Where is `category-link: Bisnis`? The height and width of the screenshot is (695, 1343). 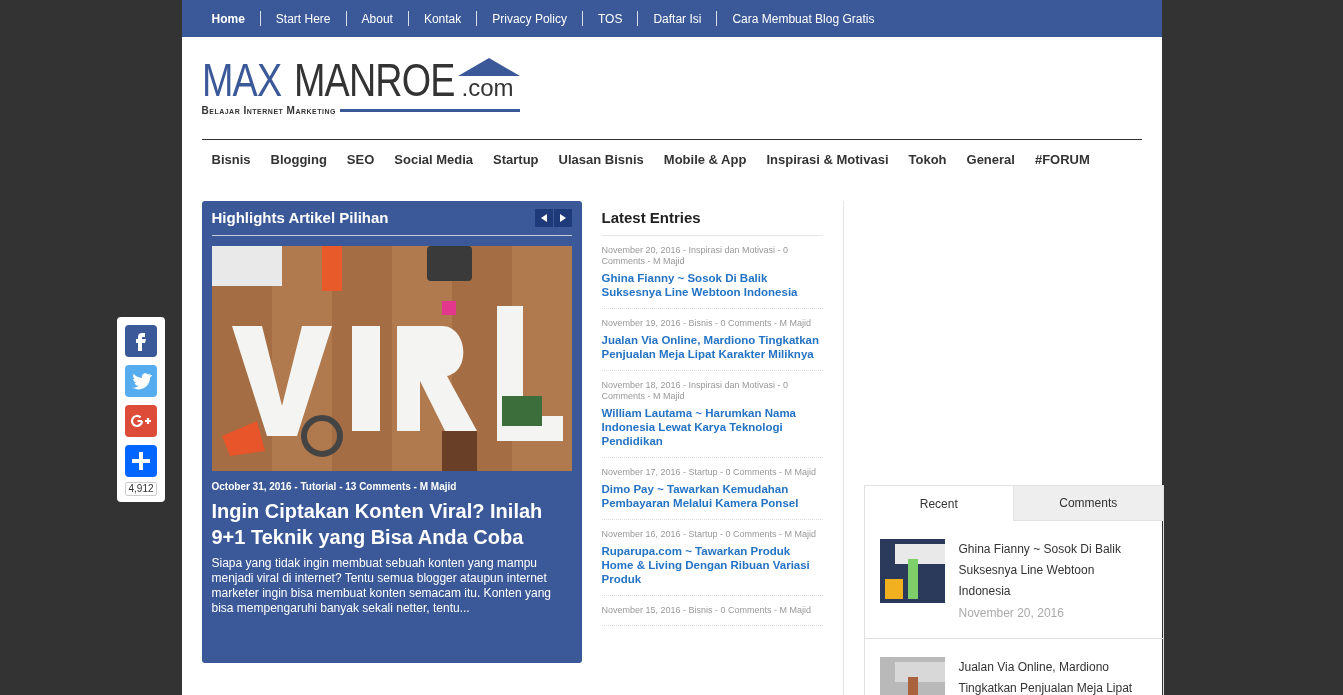
category-link: Bisnis is located at coordinates (231, 159).